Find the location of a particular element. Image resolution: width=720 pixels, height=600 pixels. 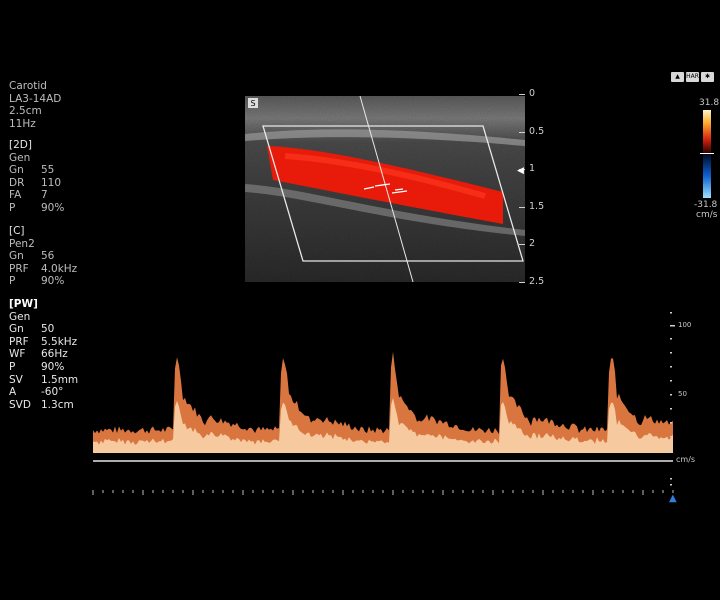

depth-label: 0.5 is located at coordinates (537, 131).